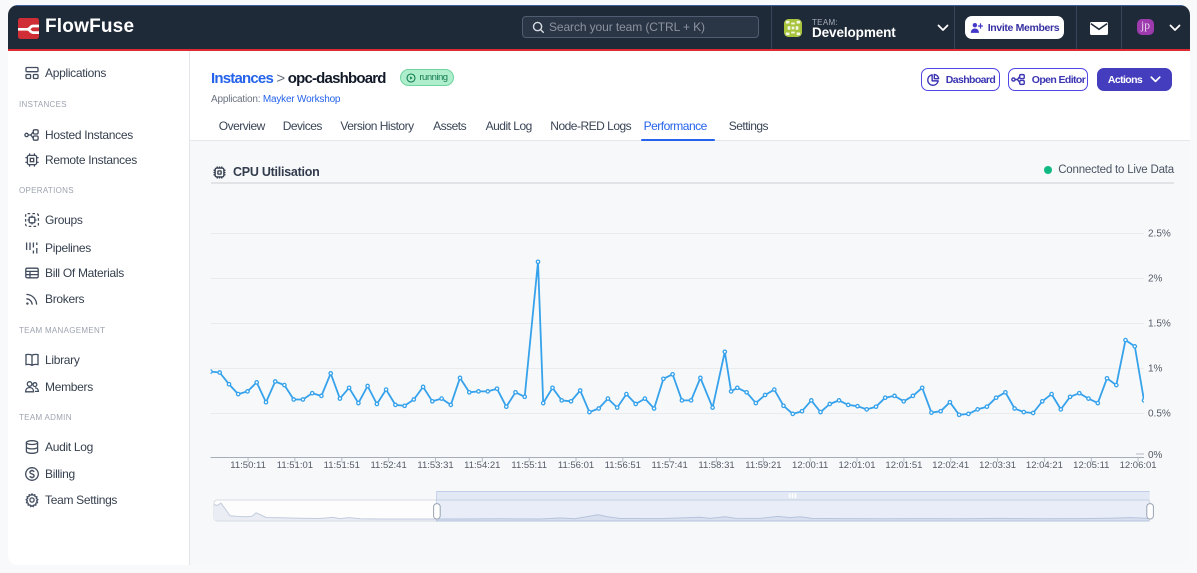 This screenshot has height=573, width=1197. What do you see at coordinates (1155, 279) in the screenshot?
I see `svg-text: 2%` at bounding box center [1155, 279].